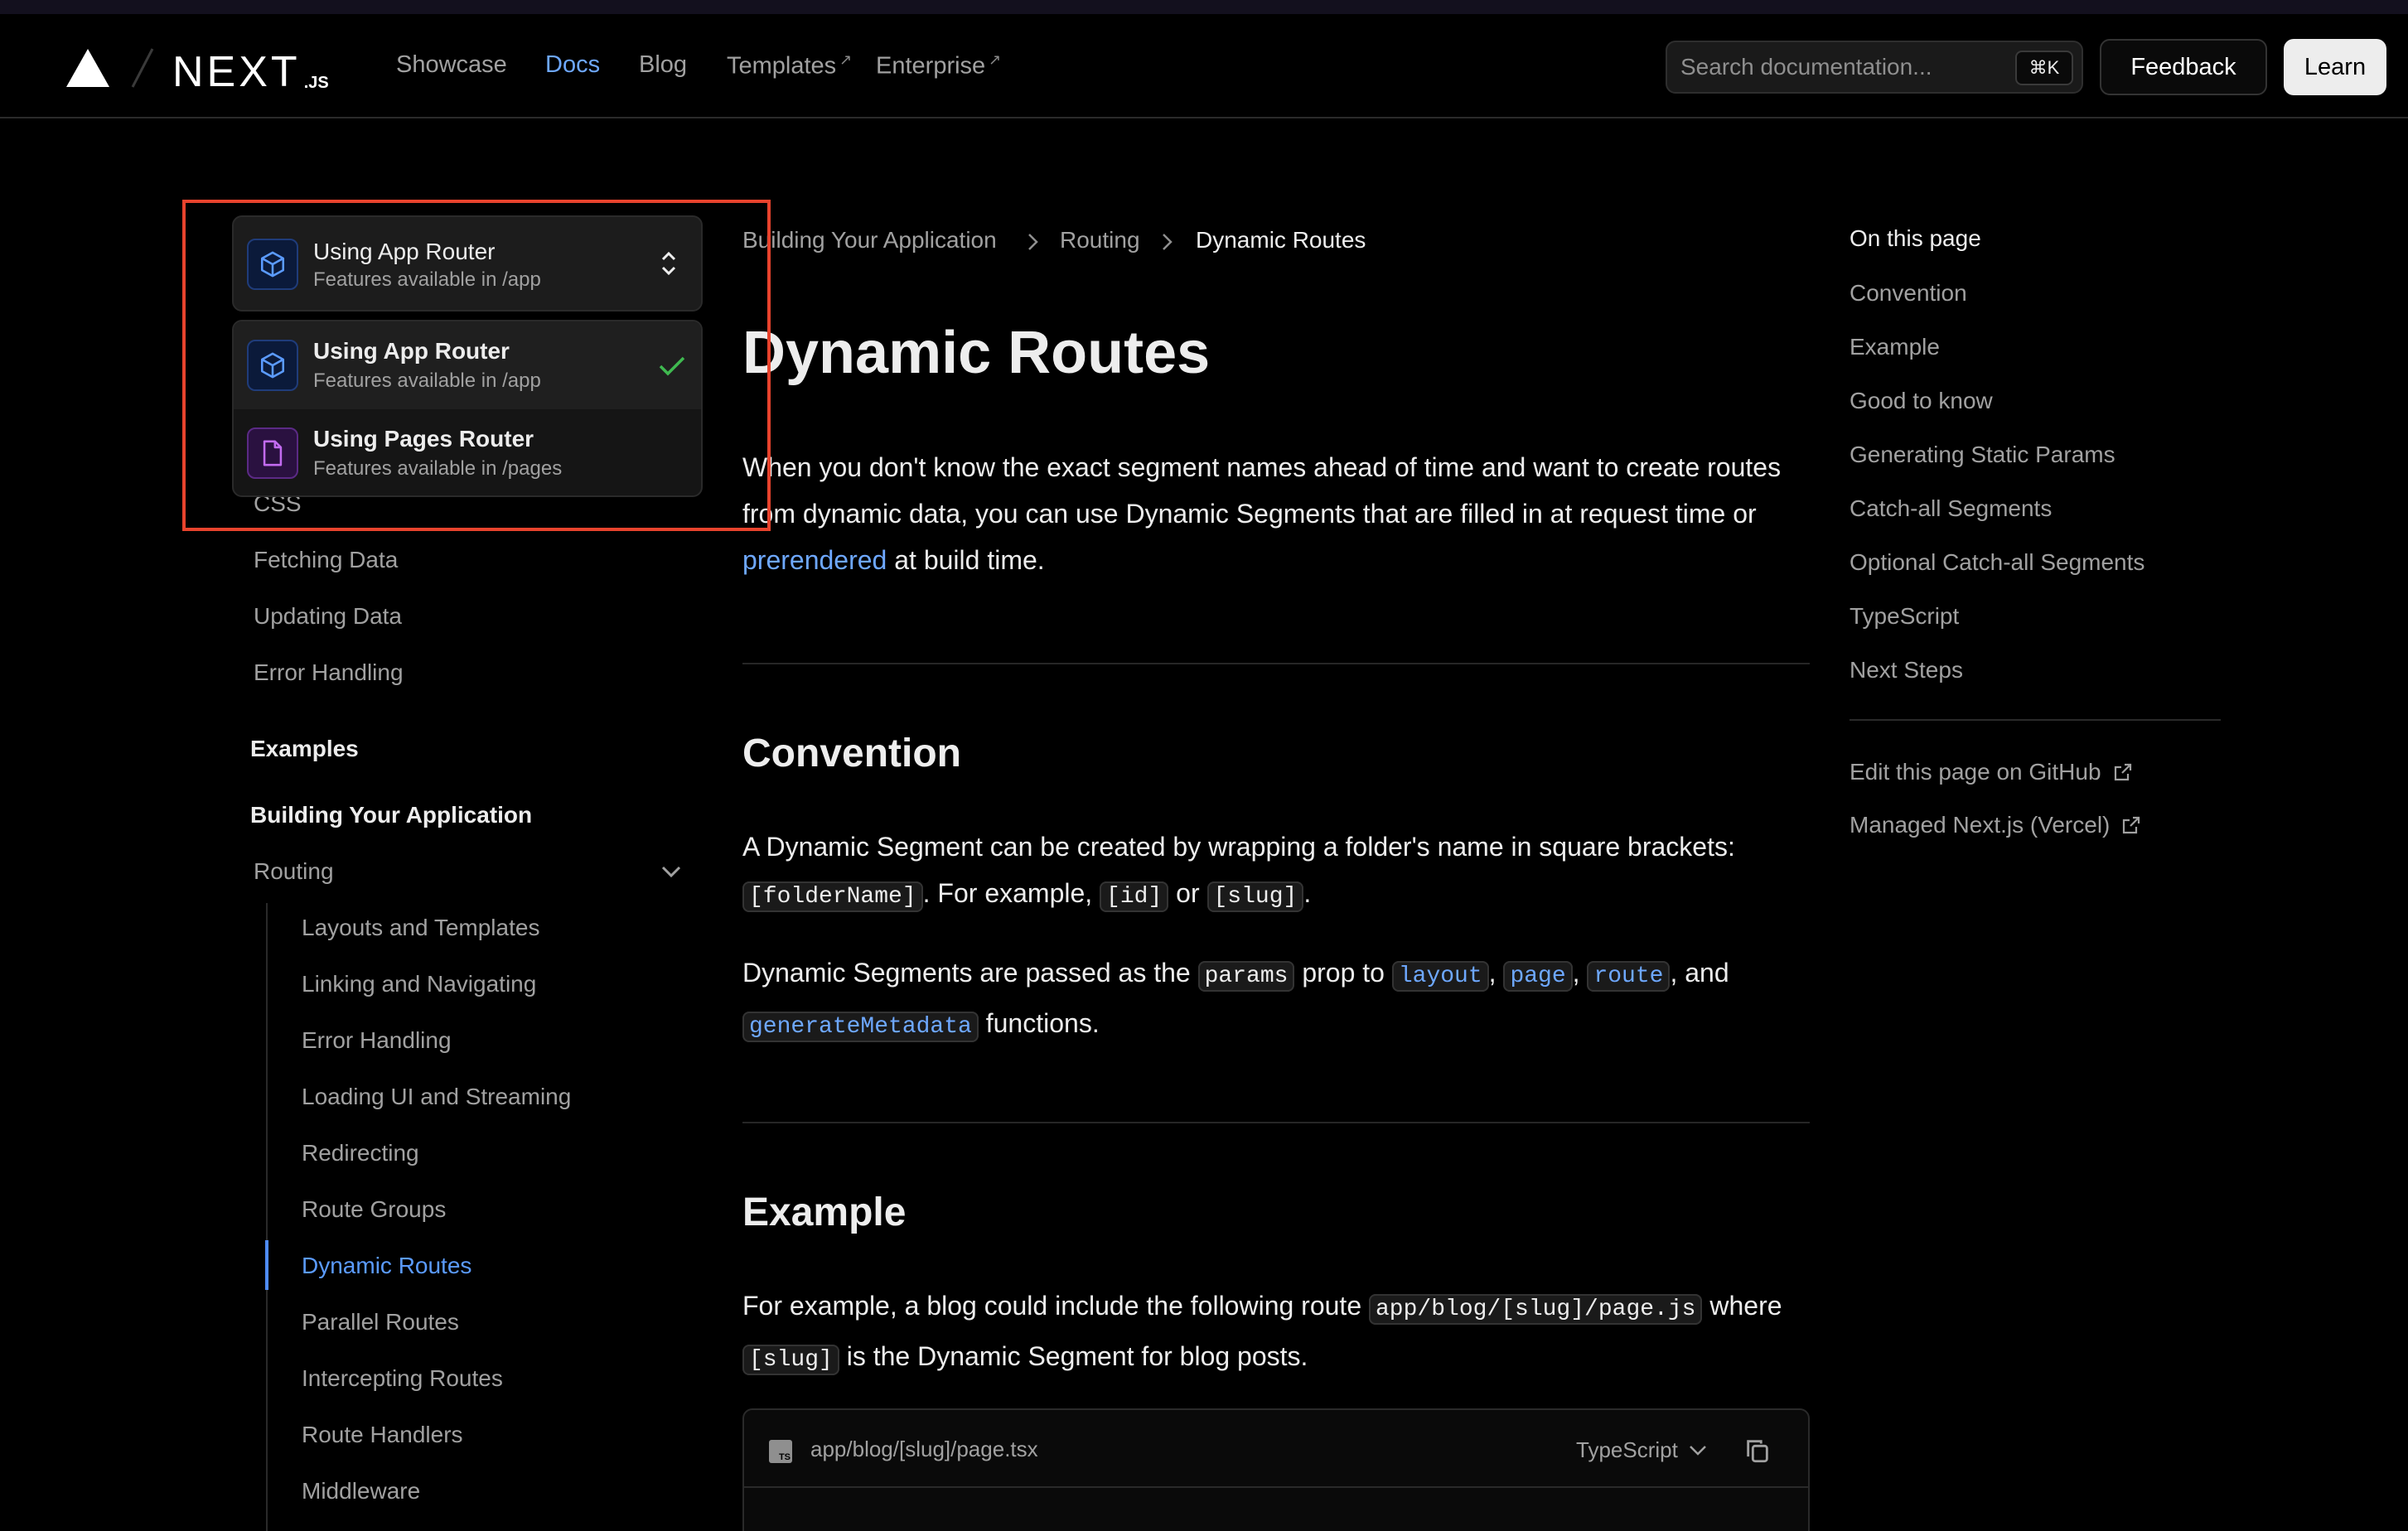  What do you see at coordinates (669, 264) in the screenshot?
I see `chevron-up-down-icon` at bounding box center [669, 264].